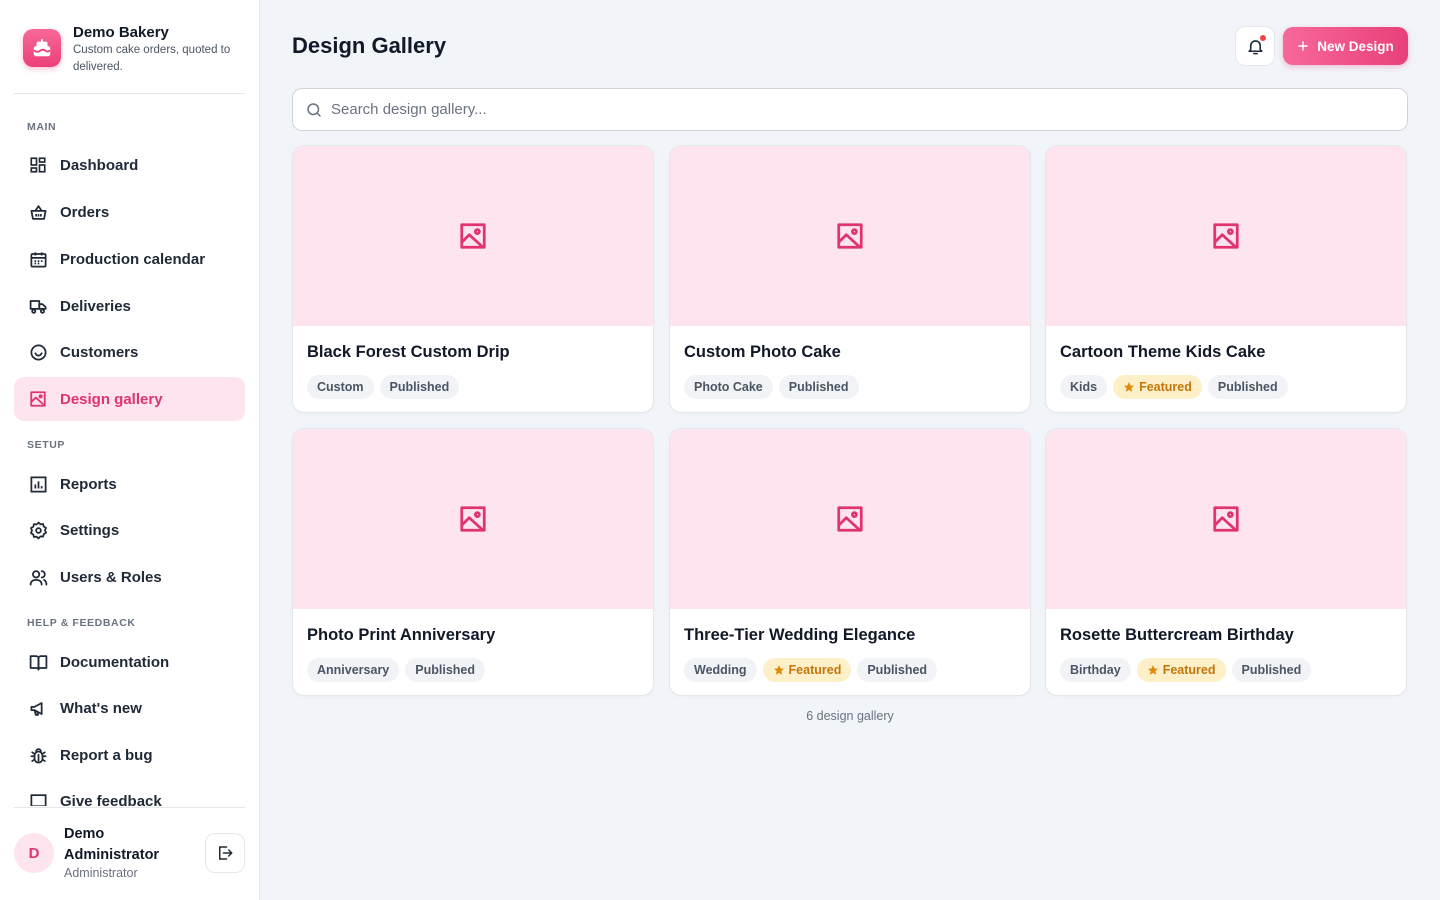  Describe the element at coordinates (225, 853) in the screenshot. I see `logout-button` at that location.